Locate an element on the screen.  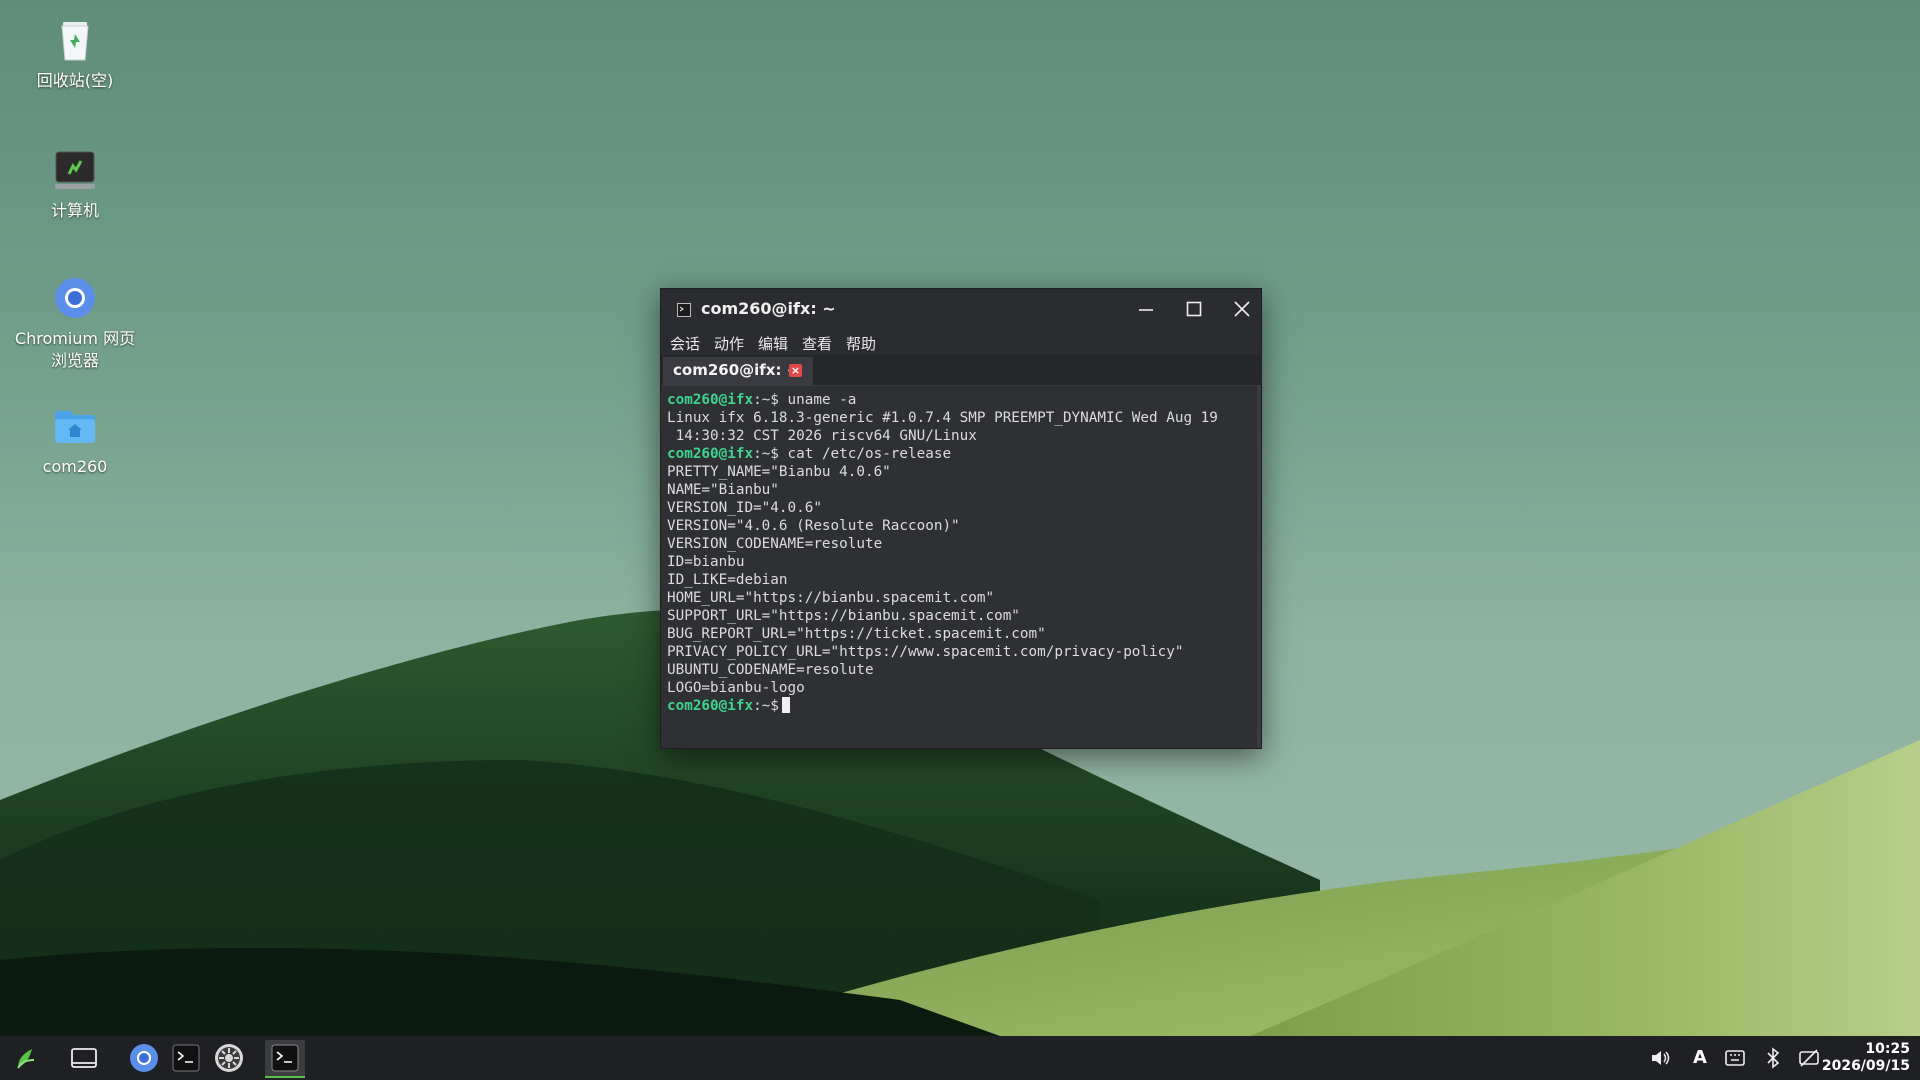
start-menu-button is located at coordinates (26, 1058).